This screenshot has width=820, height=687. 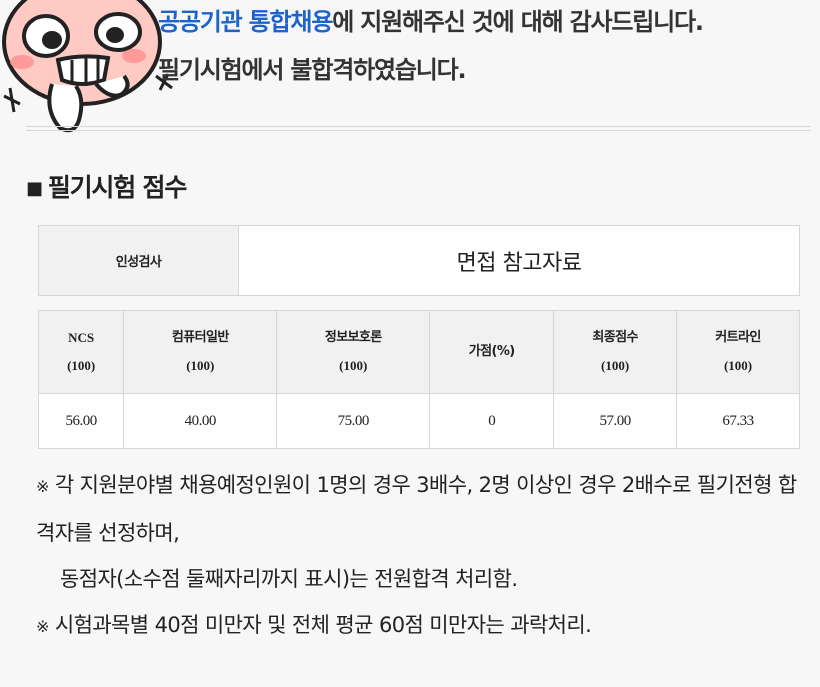 What do you see at coordinates (138, 260) in the screenshot?
I see `personality-test-header: 인성검사` at bounding box center [138, 260].